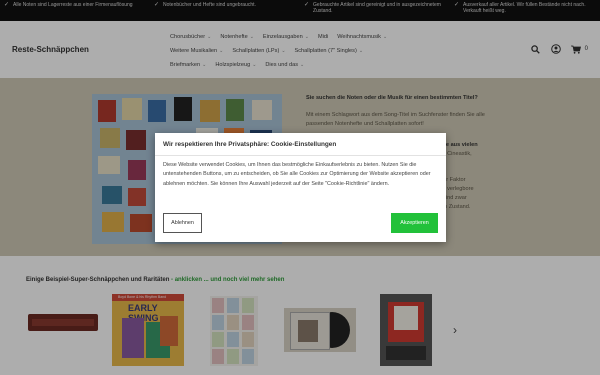 This screenshot has width=600, height=375. Describe the element at coordinates (182, 223) in the screenshot. I see `decline-button: Ablehnen` at that location.